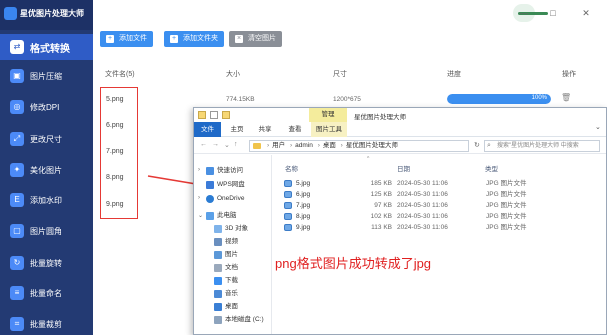 The image size is (607, 335). I want to click on cloud-icon, so click(210, 185).